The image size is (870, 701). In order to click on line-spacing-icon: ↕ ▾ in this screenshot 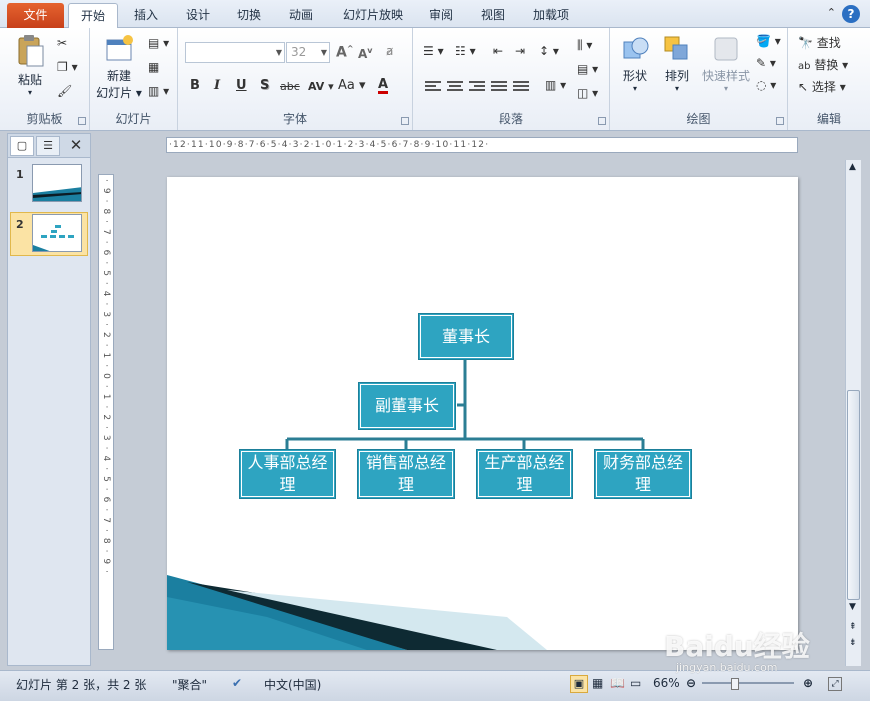, I will do `click(549, 51)`.